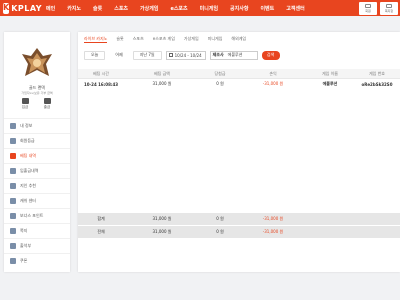 The height and width of the screenshot is (300, 400). Describe the element at coordinates (147, 55) in the screenshot. I see `last-7-days-button: 지난 7일` at that location.